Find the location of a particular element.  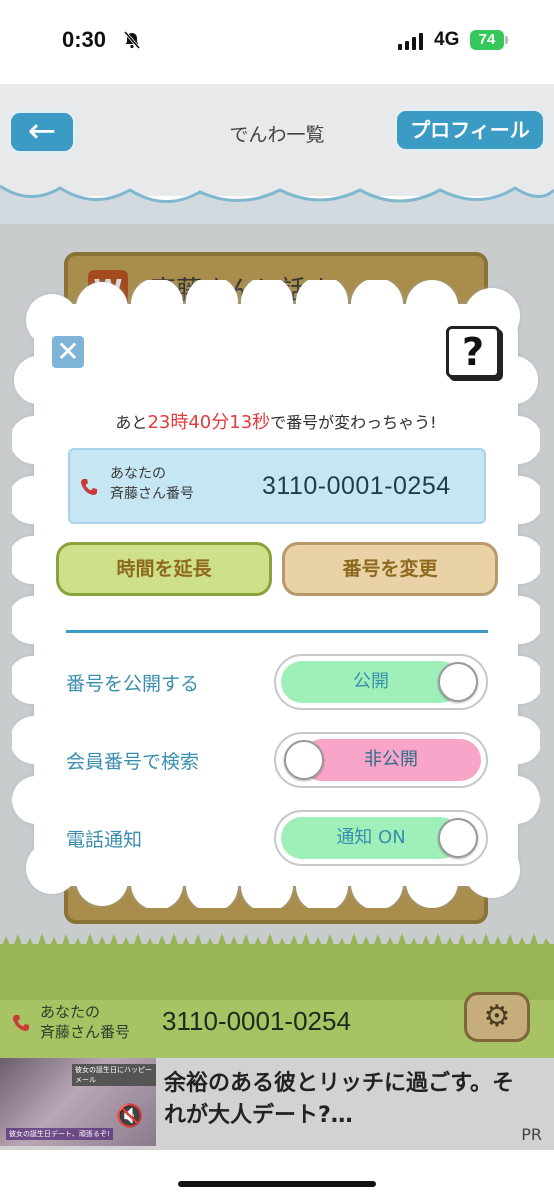

extend-time-button: 時間を延長 is located at coordinates (164, 569).